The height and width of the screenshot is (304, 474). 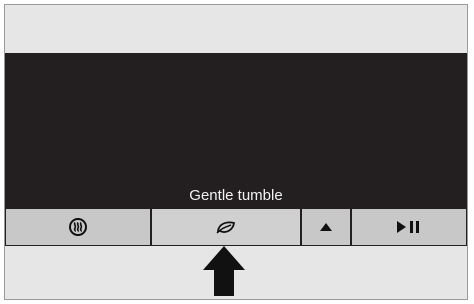 I want to click on leaf-icon, so click(x=226, y=227).